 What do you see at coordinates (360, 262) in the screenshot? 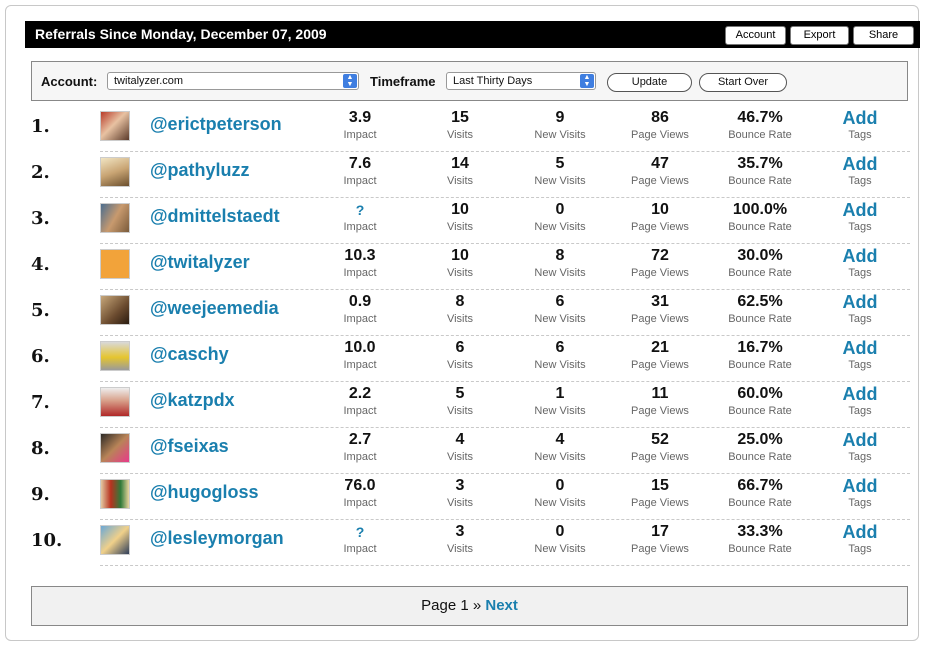
I see `impact-cell: 10.3 Impact` at bounding box center [360, 262].